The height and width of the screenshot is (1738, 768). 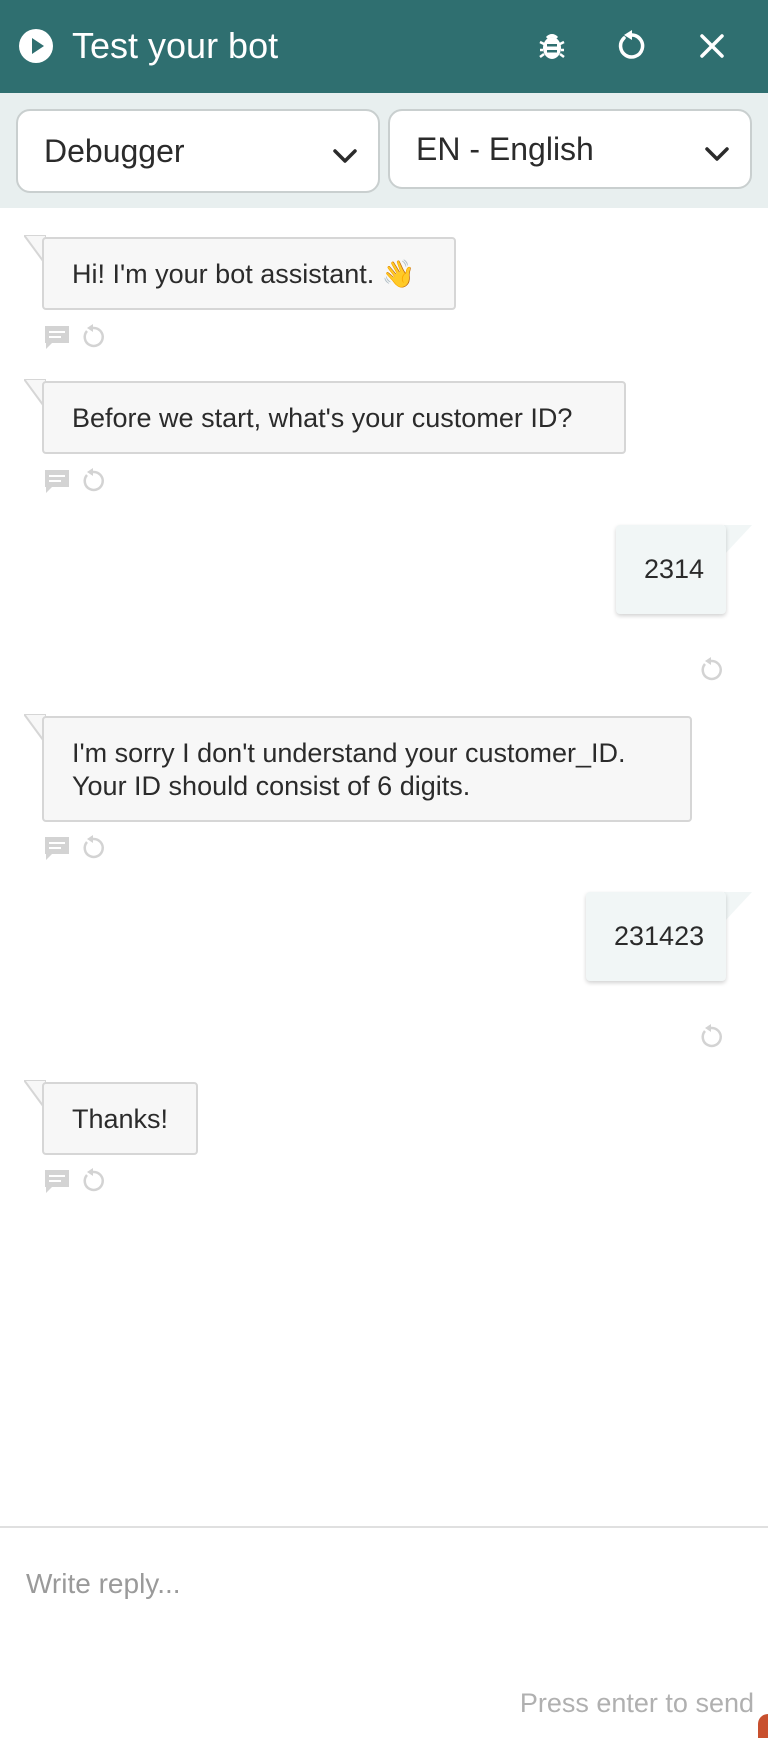 What do you see at coordinates (384, 1584) in the screenshot?
I see `reply-input` at bounding box center [384, 1584].